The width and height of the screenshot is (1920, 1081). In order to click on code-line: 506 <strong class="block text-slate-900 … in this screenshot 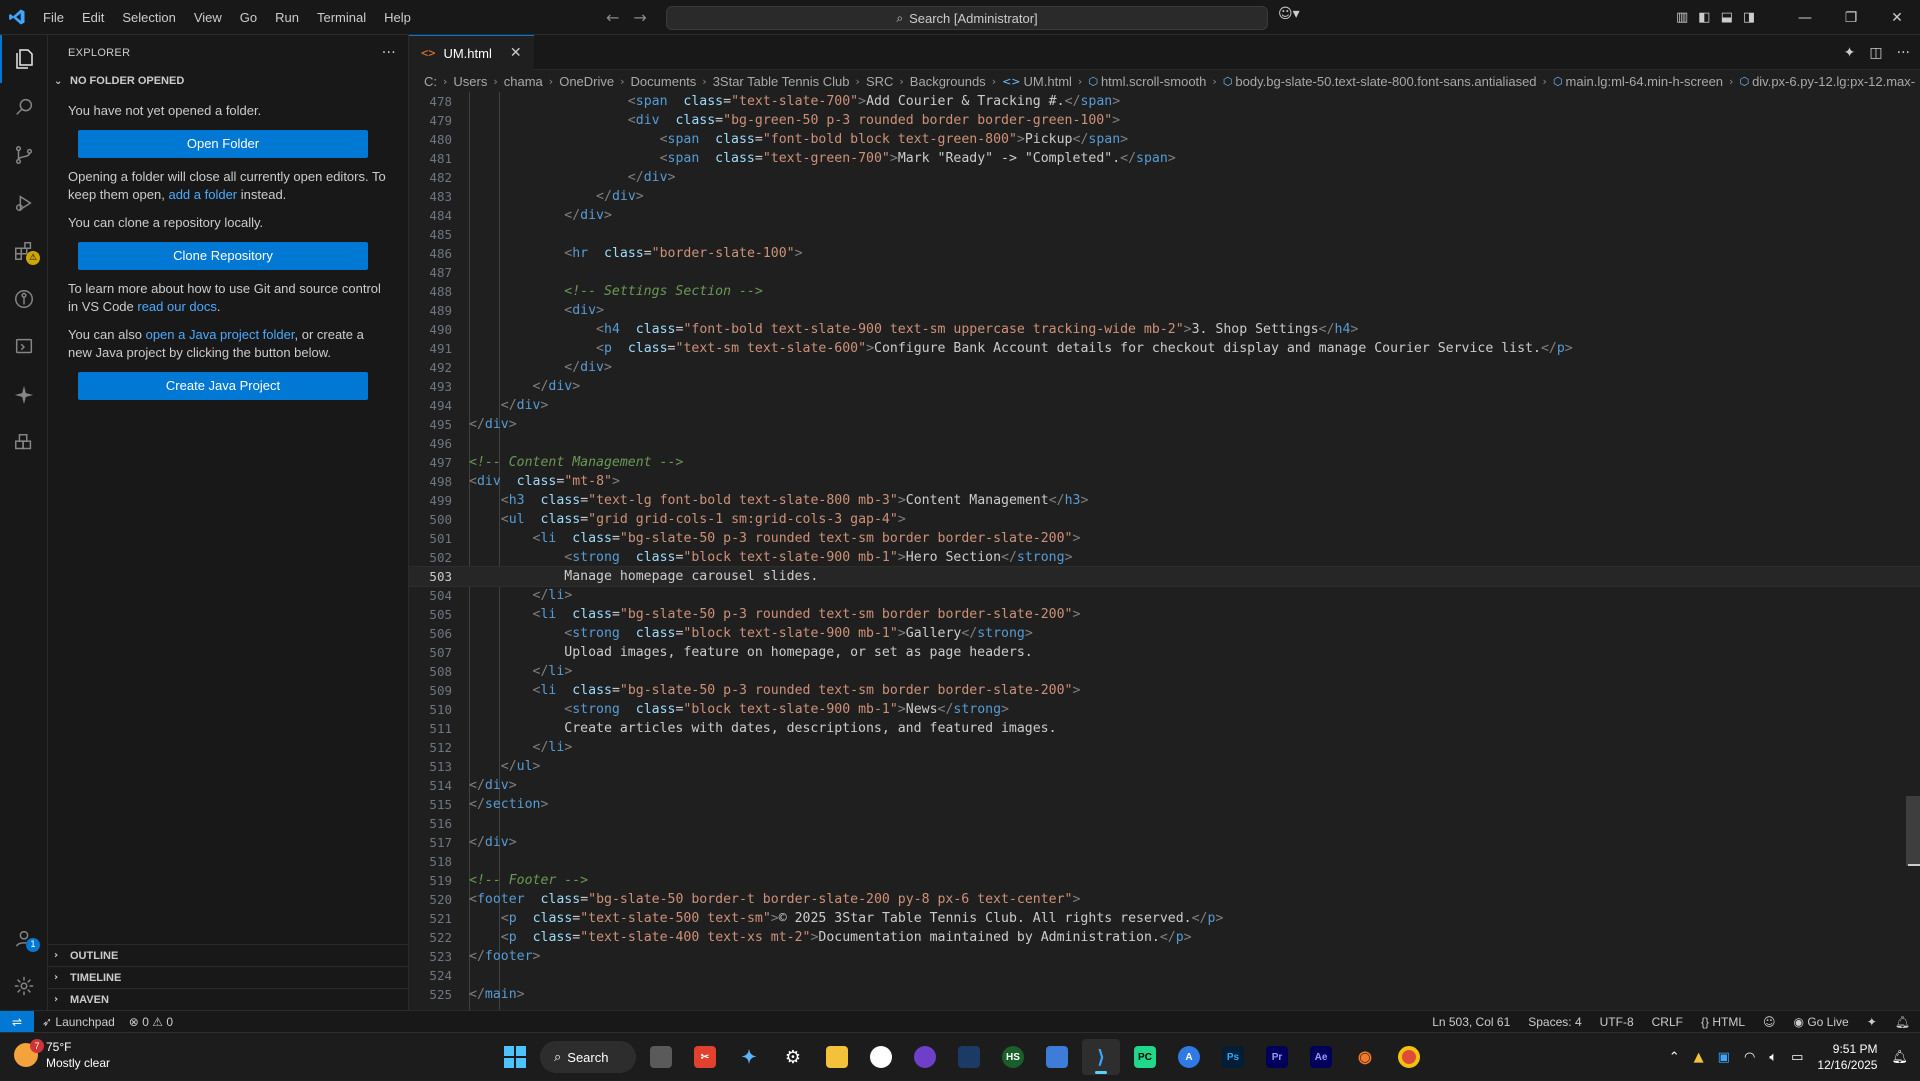, I will do `click(1164, 633)`.